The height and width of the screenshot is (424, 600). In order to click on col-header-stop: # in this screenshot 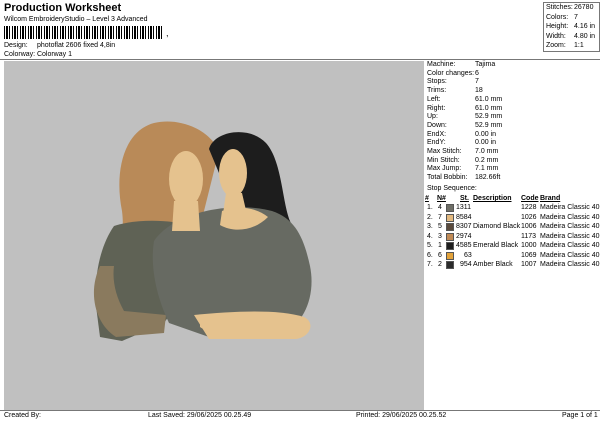, I will do `click(427, 198)`.